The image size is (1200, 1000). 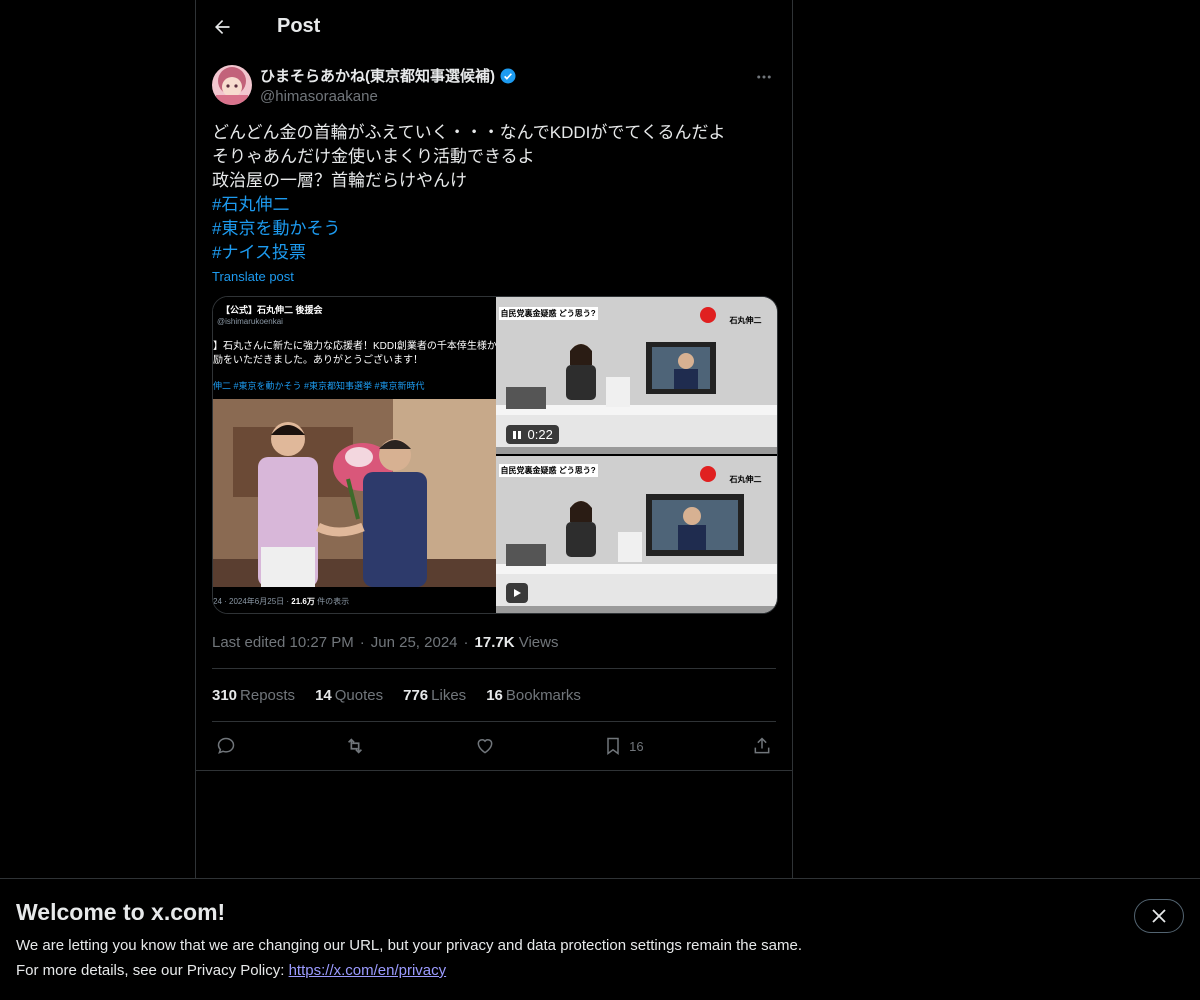 I want to click on banner-title: Welcome to x.com!, so click(x=121, y=912).